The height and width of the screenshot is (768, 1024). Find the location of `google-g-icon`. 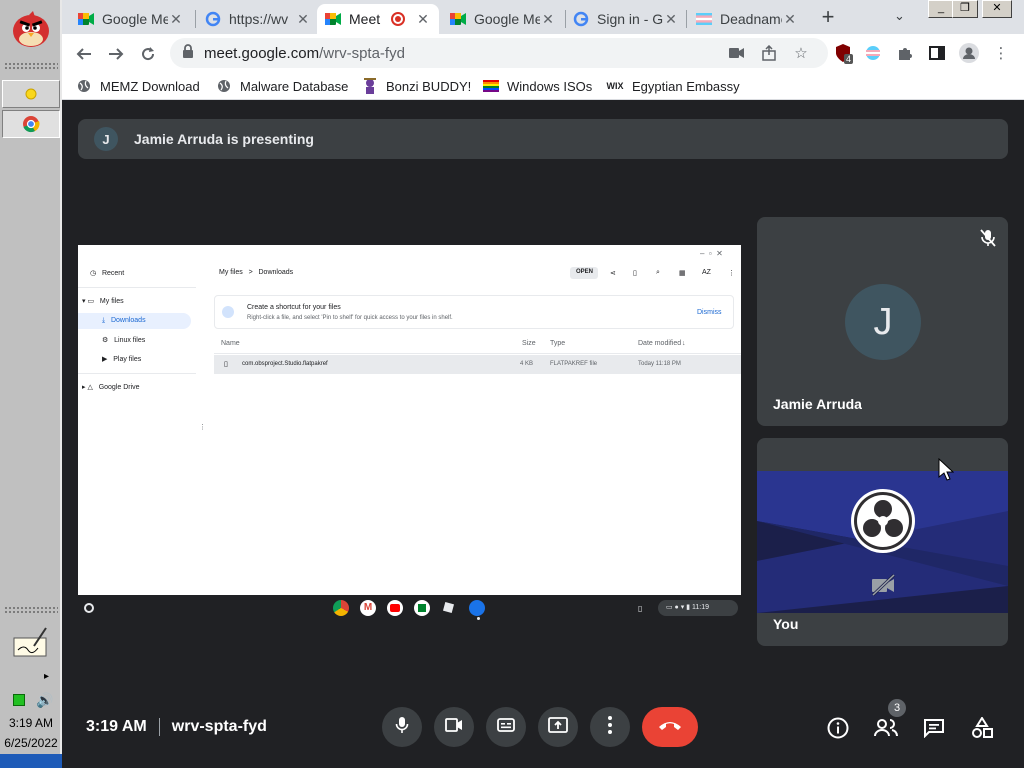

google-g-icon is located at coordinates (581, 19).